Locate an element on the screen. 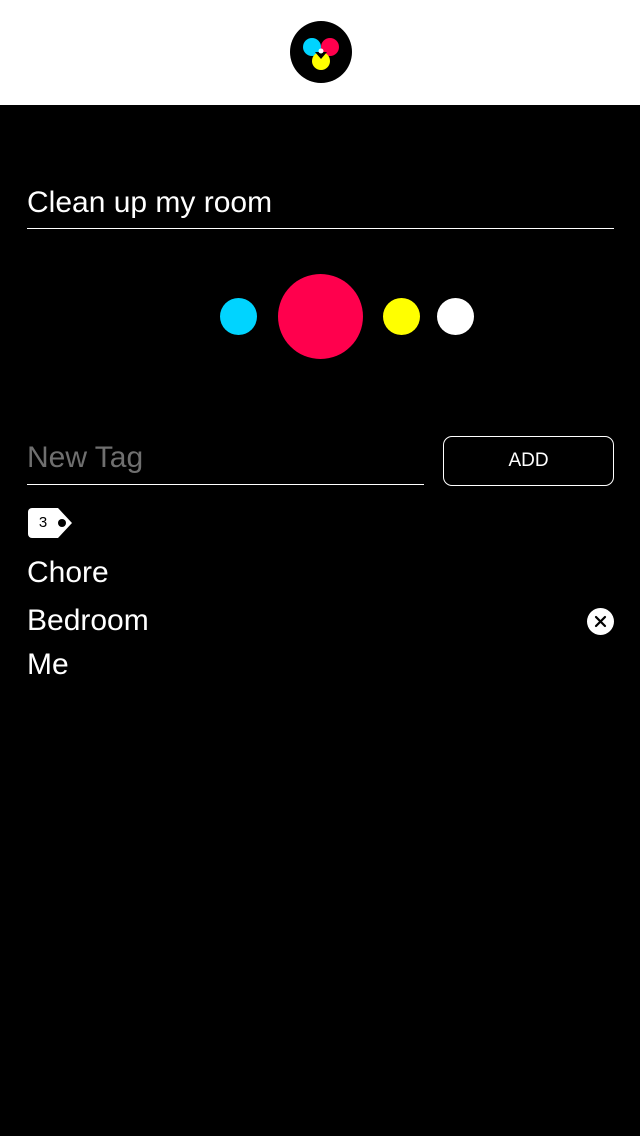  close-icon is located at coordinates (600, 621).